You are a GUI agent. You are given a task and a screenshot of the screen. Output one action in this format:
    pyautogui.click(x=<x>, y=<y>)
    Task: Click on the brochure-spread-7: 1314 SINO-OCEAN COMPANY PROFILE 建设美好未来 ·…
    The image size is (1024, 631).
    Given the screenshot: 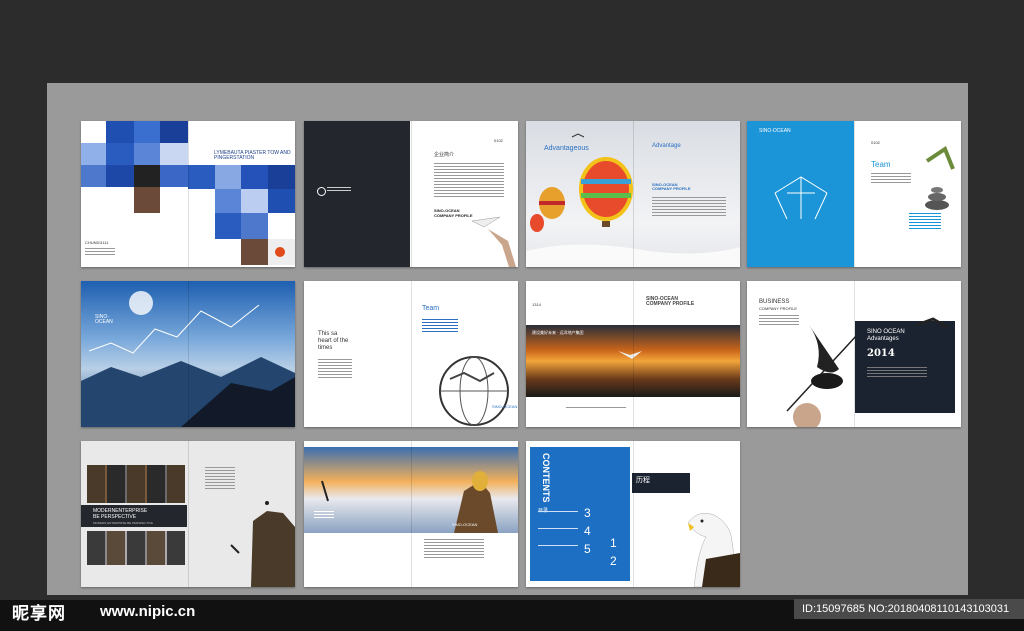 What is the action you would take?
    pyautogui.click(x=633, y=354)
    